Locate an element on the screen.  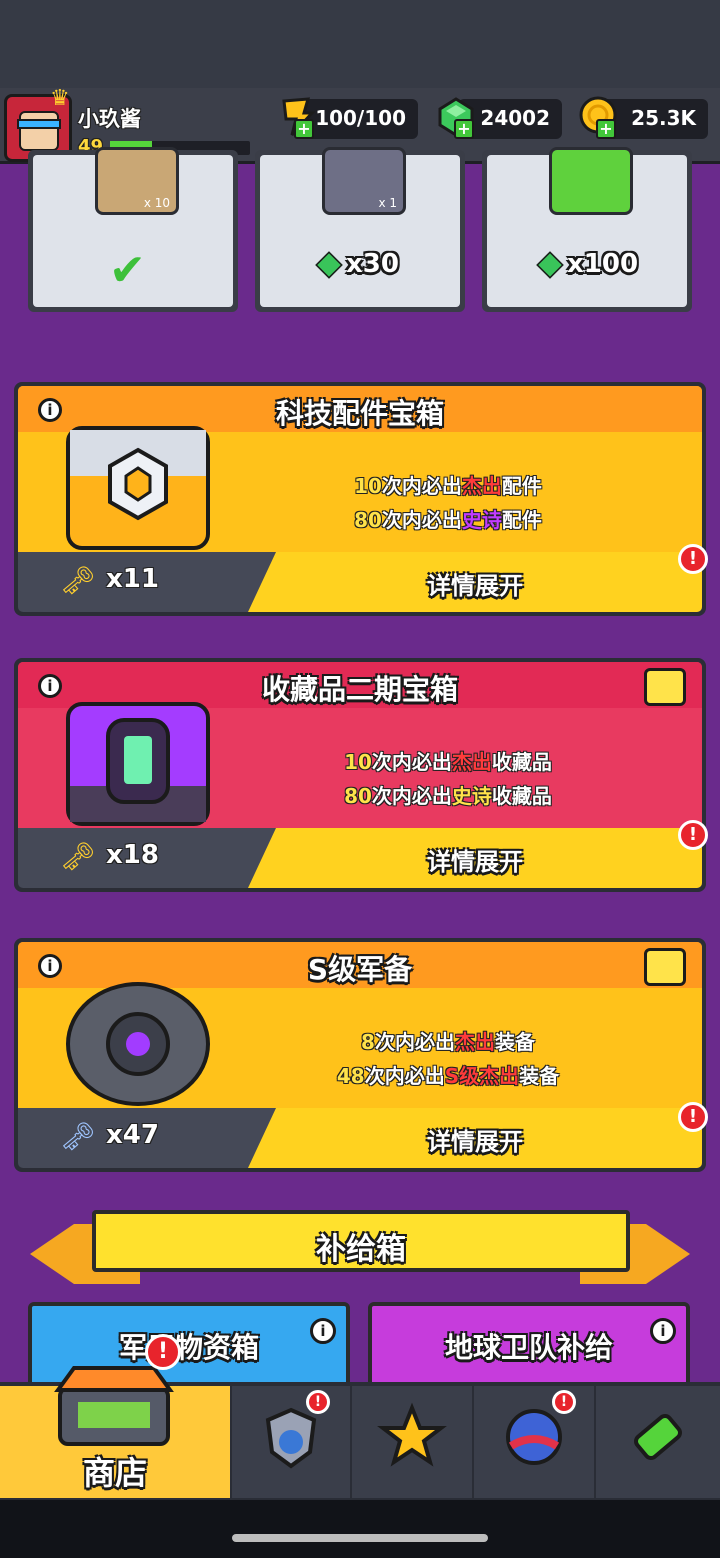
guarantee-line-1: 10次内必出杰出配件 is located at coordinates (448, 486).